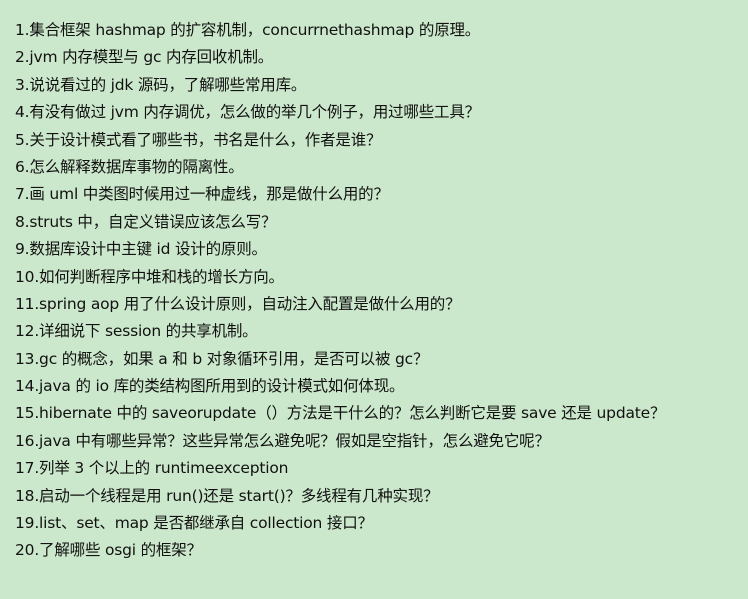  What do you see at coordinates (222, 358) in the screenshot?
I see `question-line: 13.gc 的概念，如果 a 和 b 对象循环引用，是否可以被 gc？` at bounding box center [222, 358].